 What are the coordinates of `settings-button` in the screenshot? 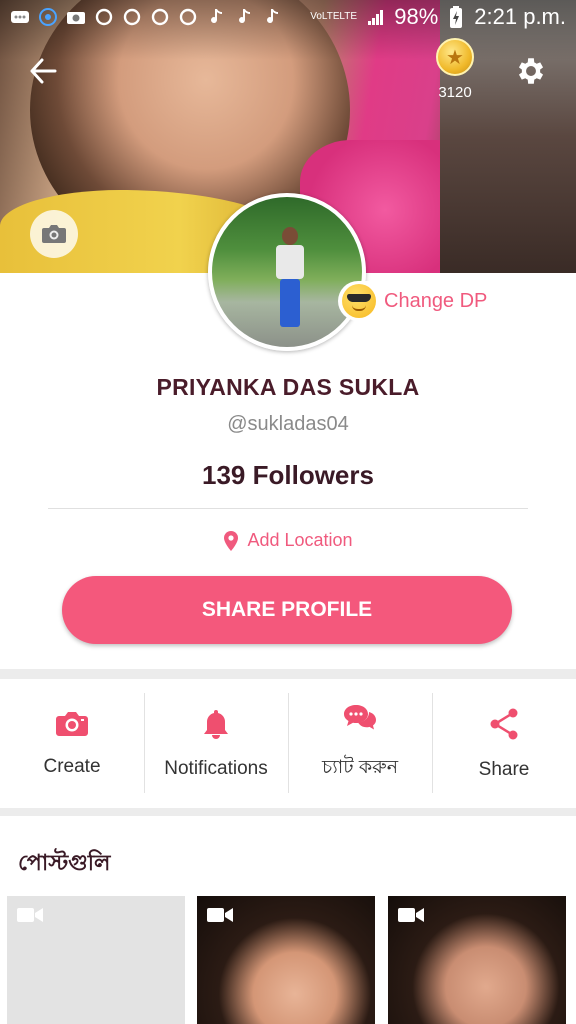 It's located at (531, 71).